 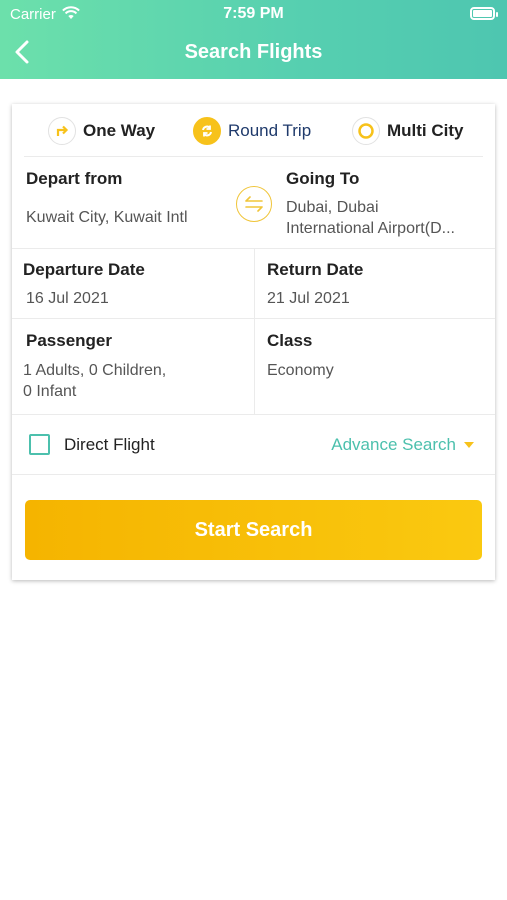 I want to click on start-search-button: Start Search, so click(x=253, y=530).